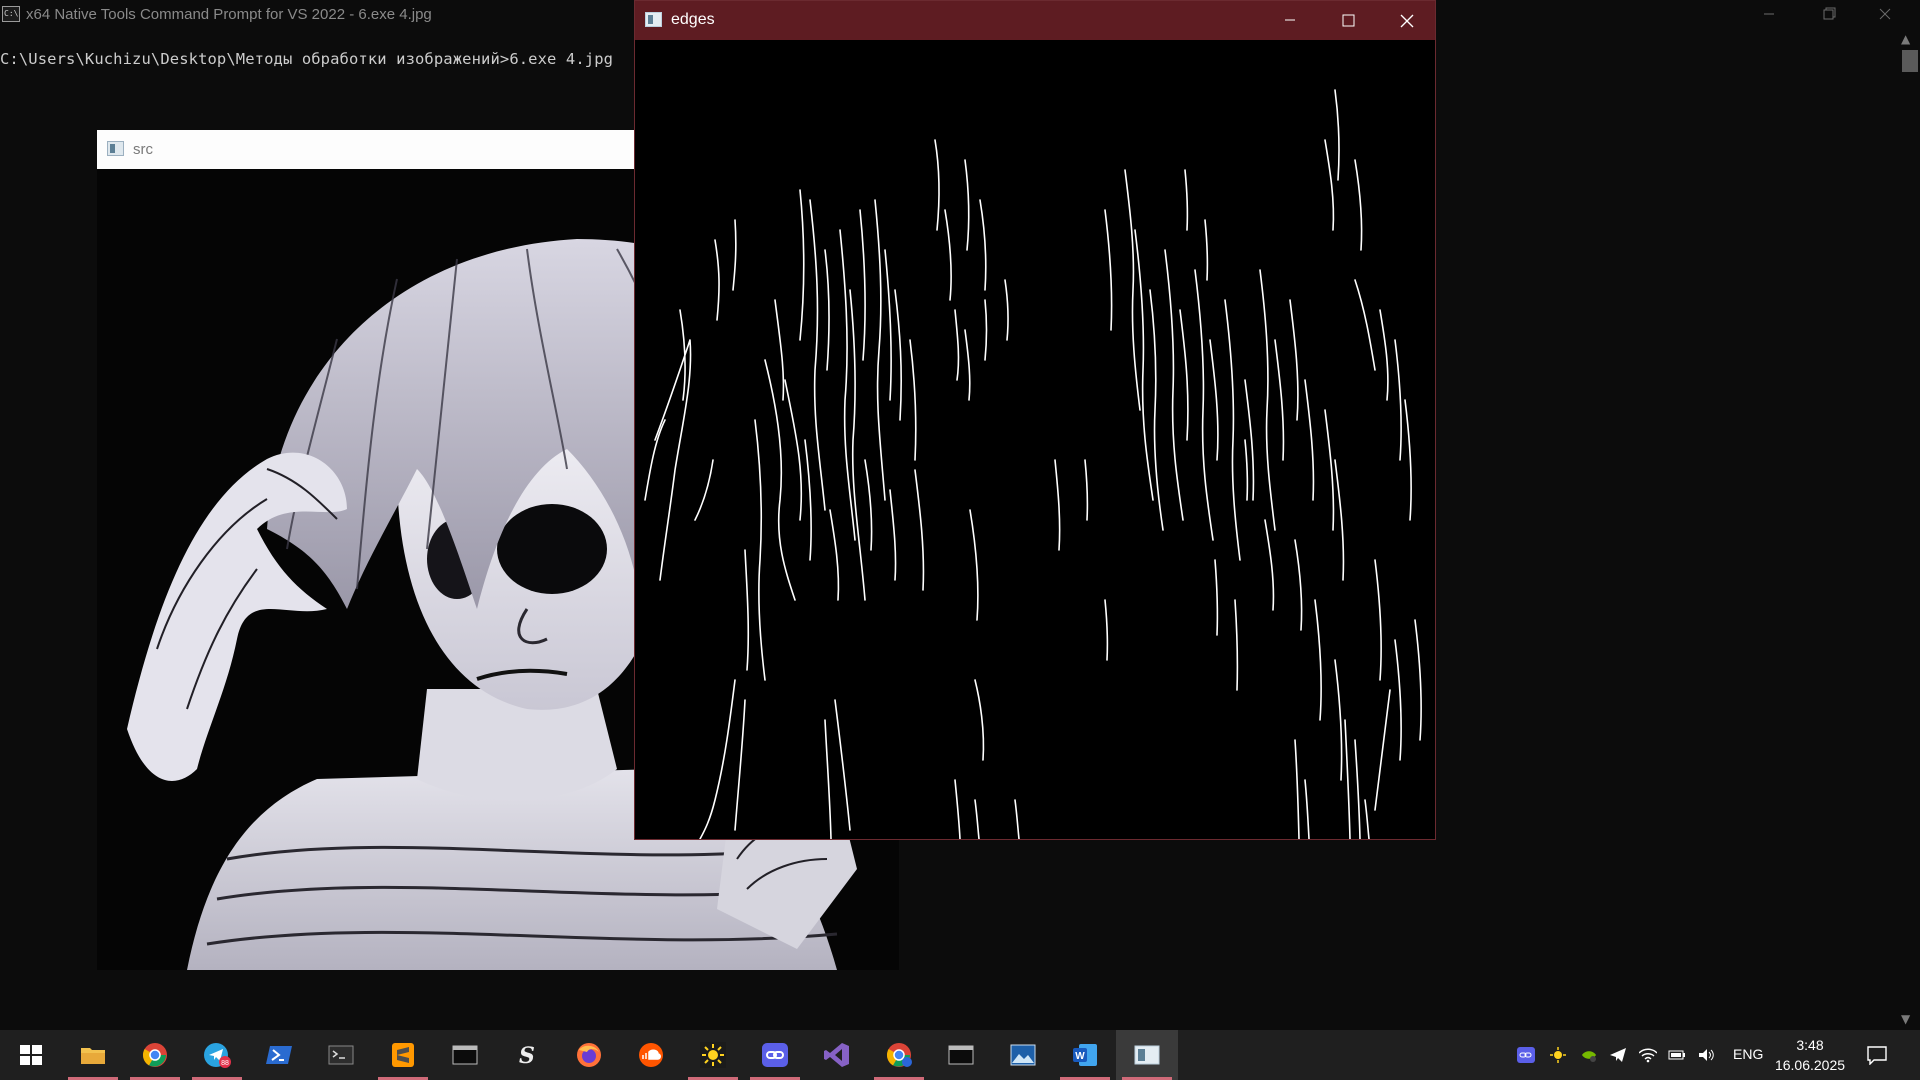  I want to click on taskbar-link-app, so click(775, 1055).